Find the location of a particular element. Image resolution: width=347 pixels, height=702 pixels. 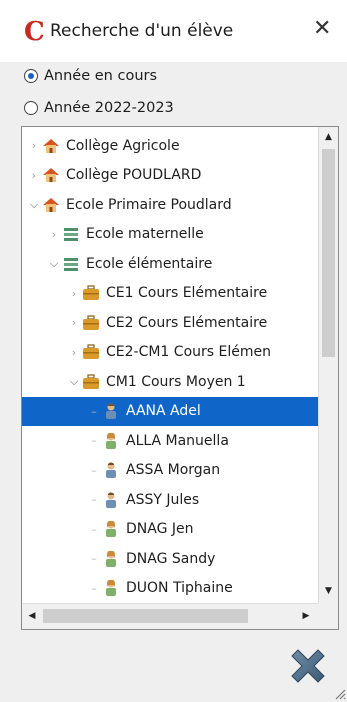

app-logo-icon: C is located at coordinates (34, 32).